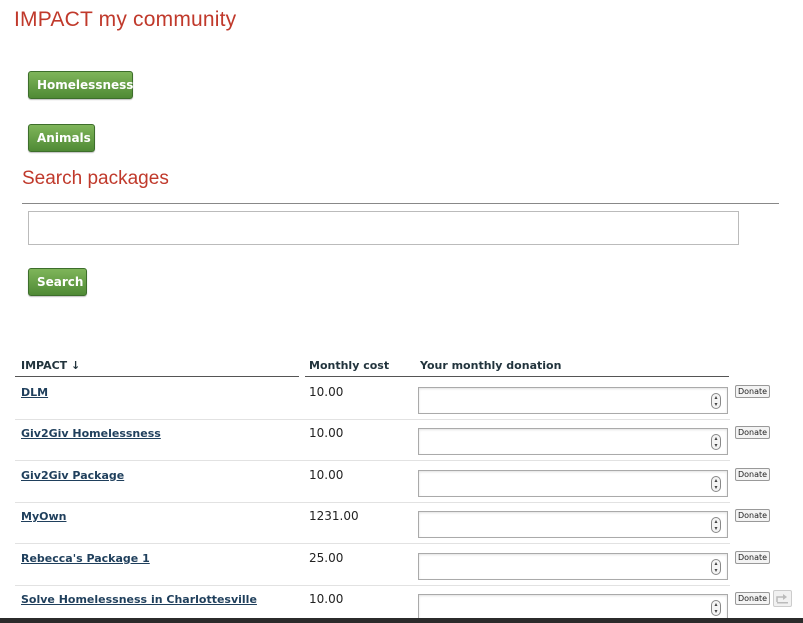 The image size is (803, 623). Describe the element at coordinates (401, 620) in the screenshot. I see `window-bottom-border` at that location.